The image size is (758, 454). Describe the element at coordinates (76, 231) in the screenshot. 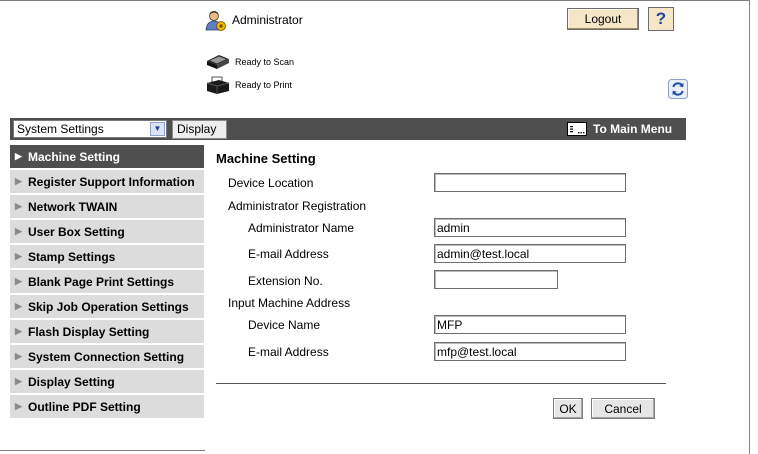

I see `sidebar-item-label: User Box Setting` at that location.